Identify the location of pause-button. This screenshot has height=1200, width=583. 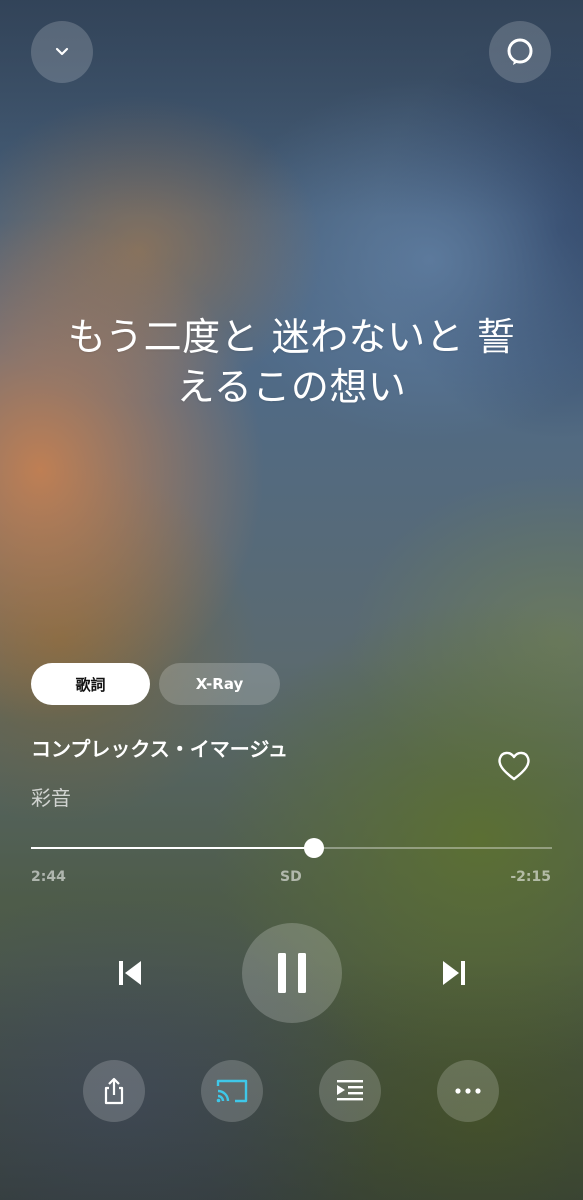
(292, 973).